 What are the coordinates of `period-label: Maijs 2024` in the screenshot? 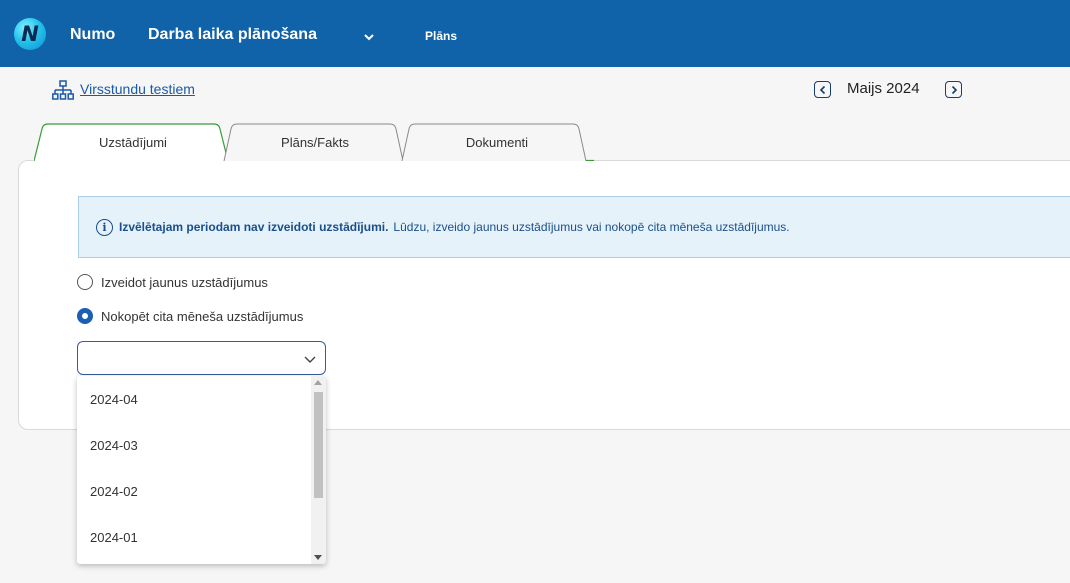 It's located at (883, 88).